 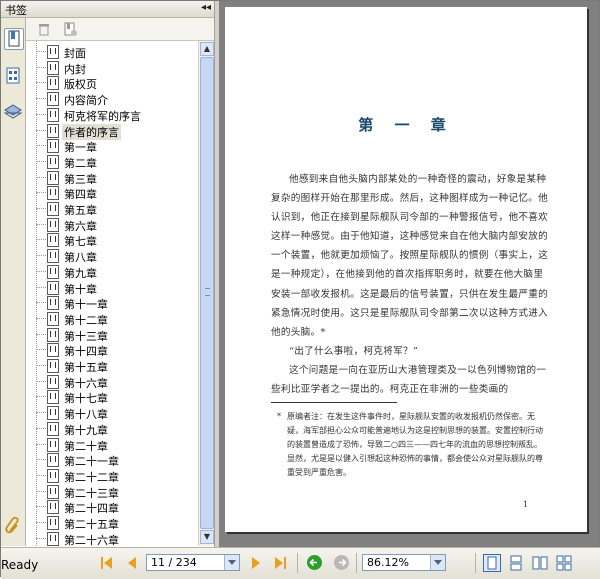 What do you see at coordinates (256, 563) in the screenshot?
I see `next-page-button` at bounding box center [256, 563].